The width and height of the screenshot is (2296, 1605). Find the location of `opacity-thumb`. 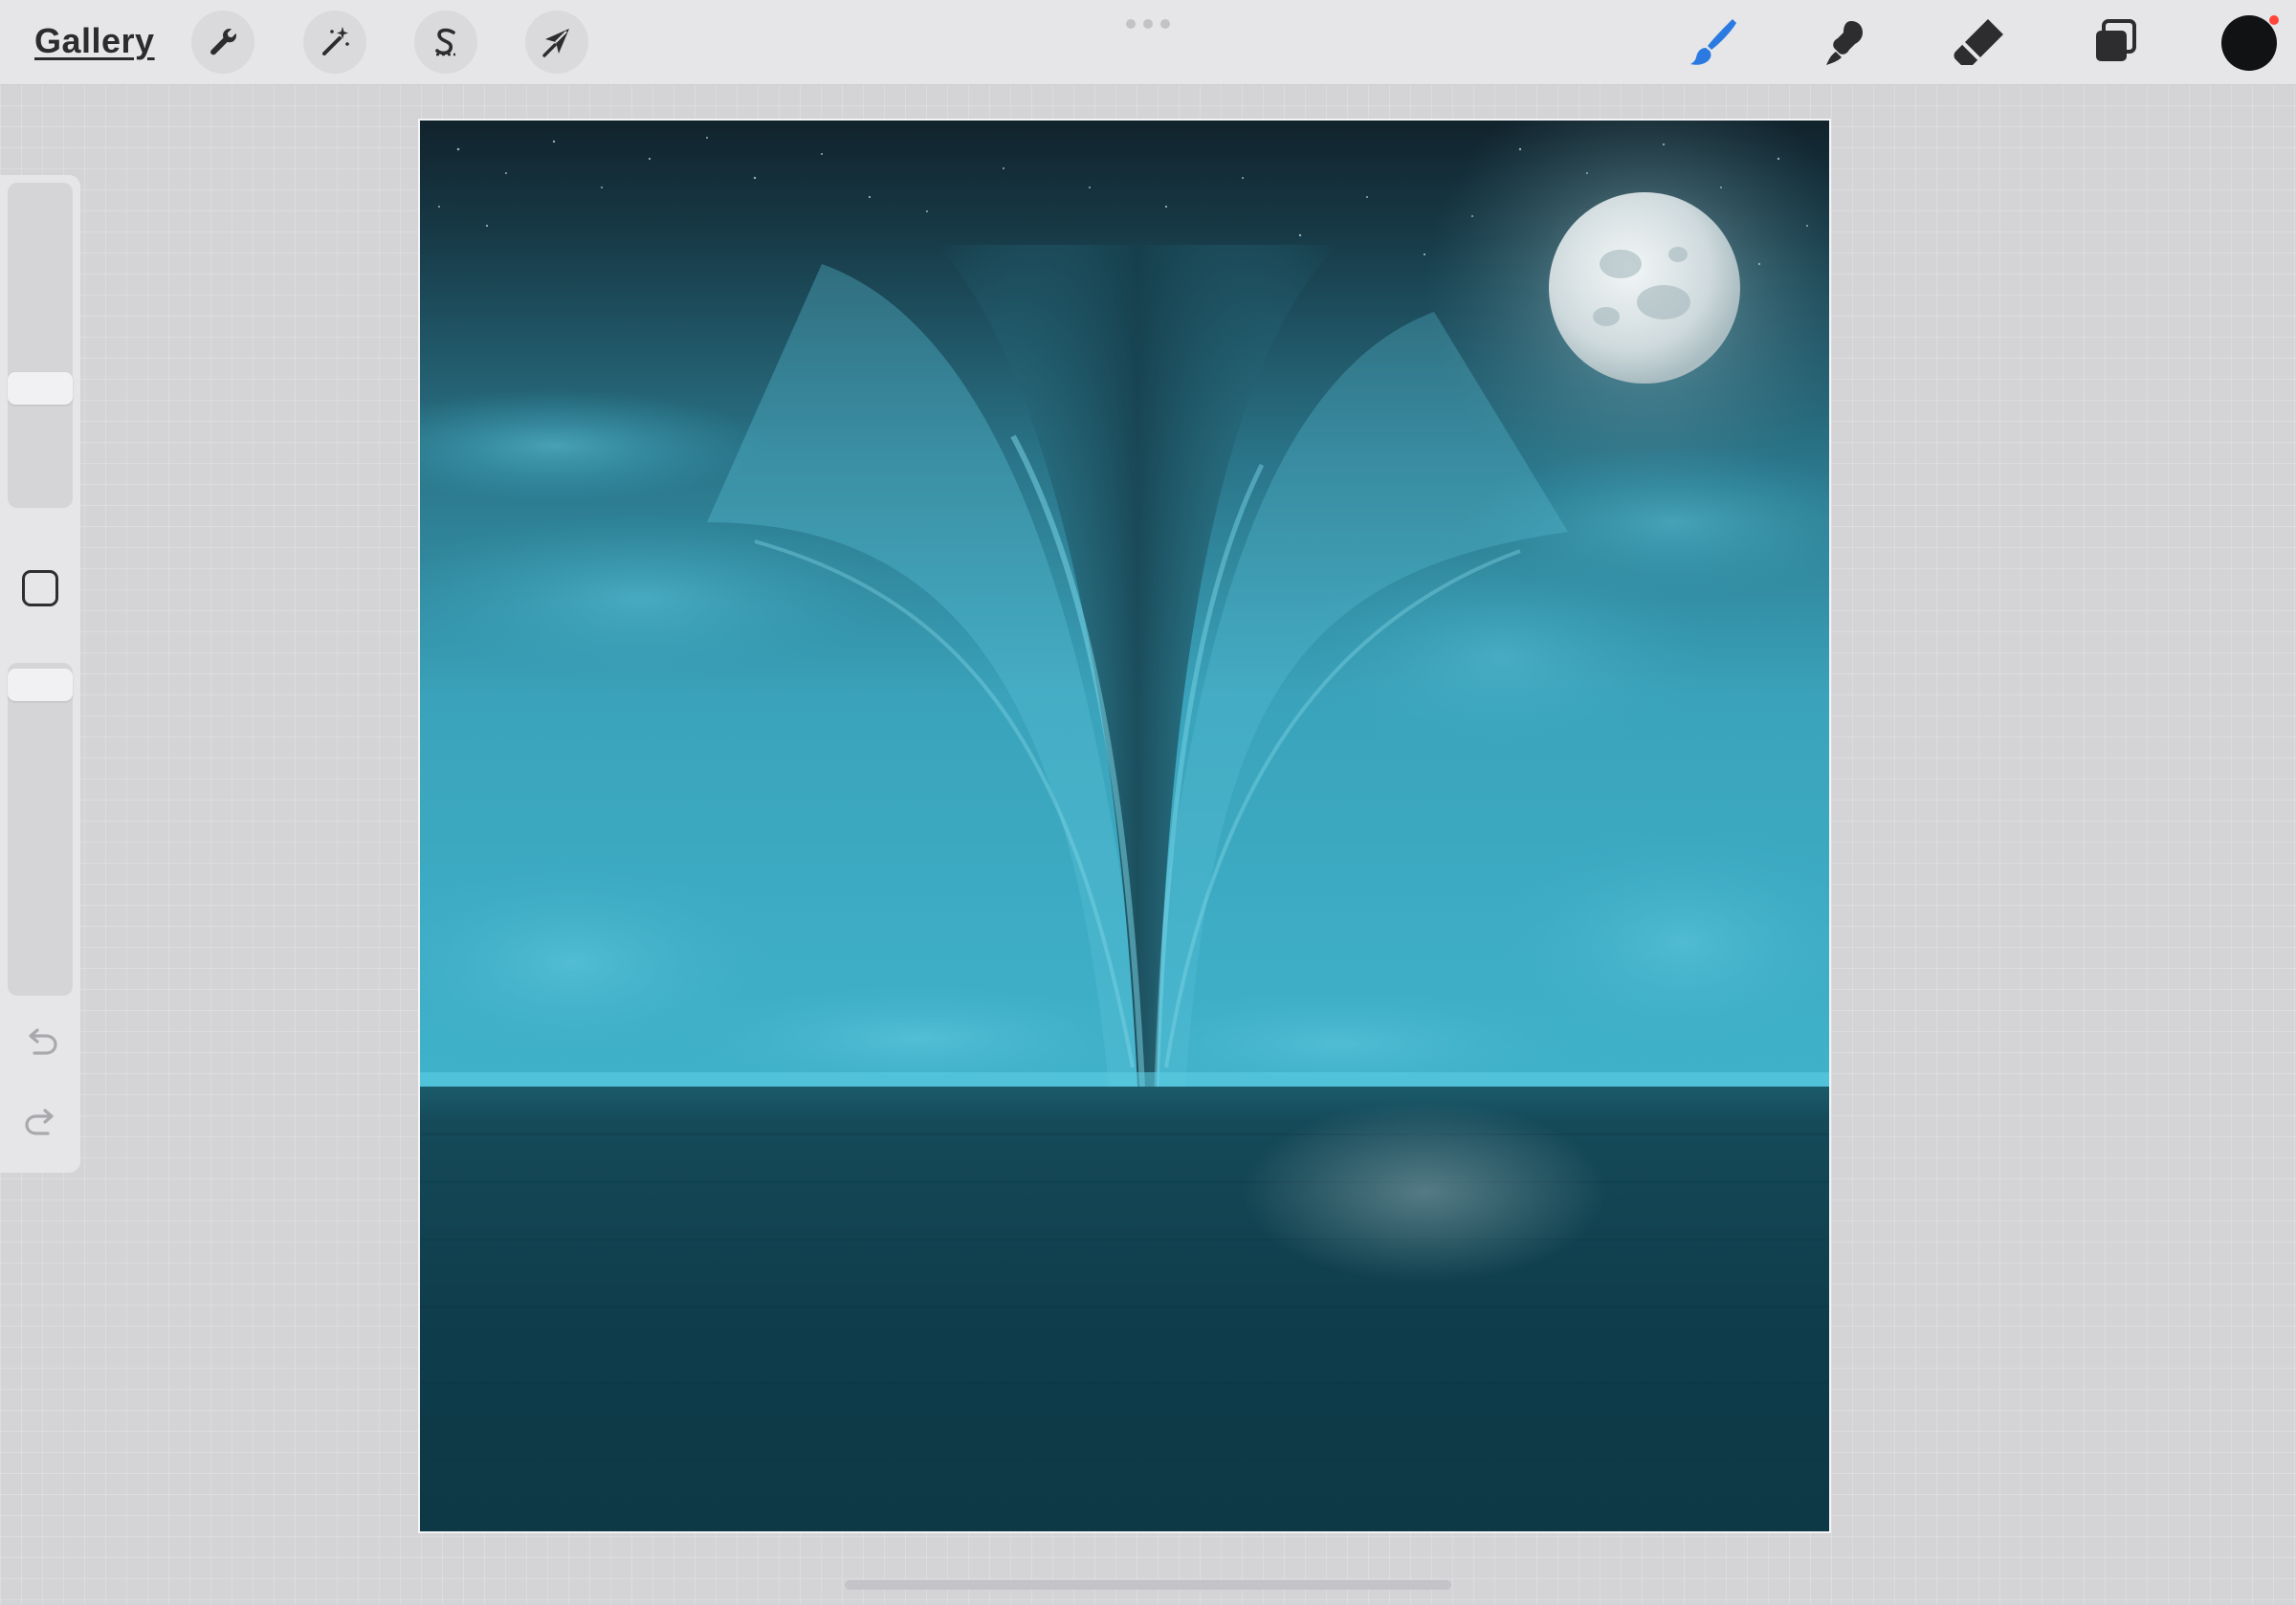

opacity-thumb is located at coordinates (41, 685).